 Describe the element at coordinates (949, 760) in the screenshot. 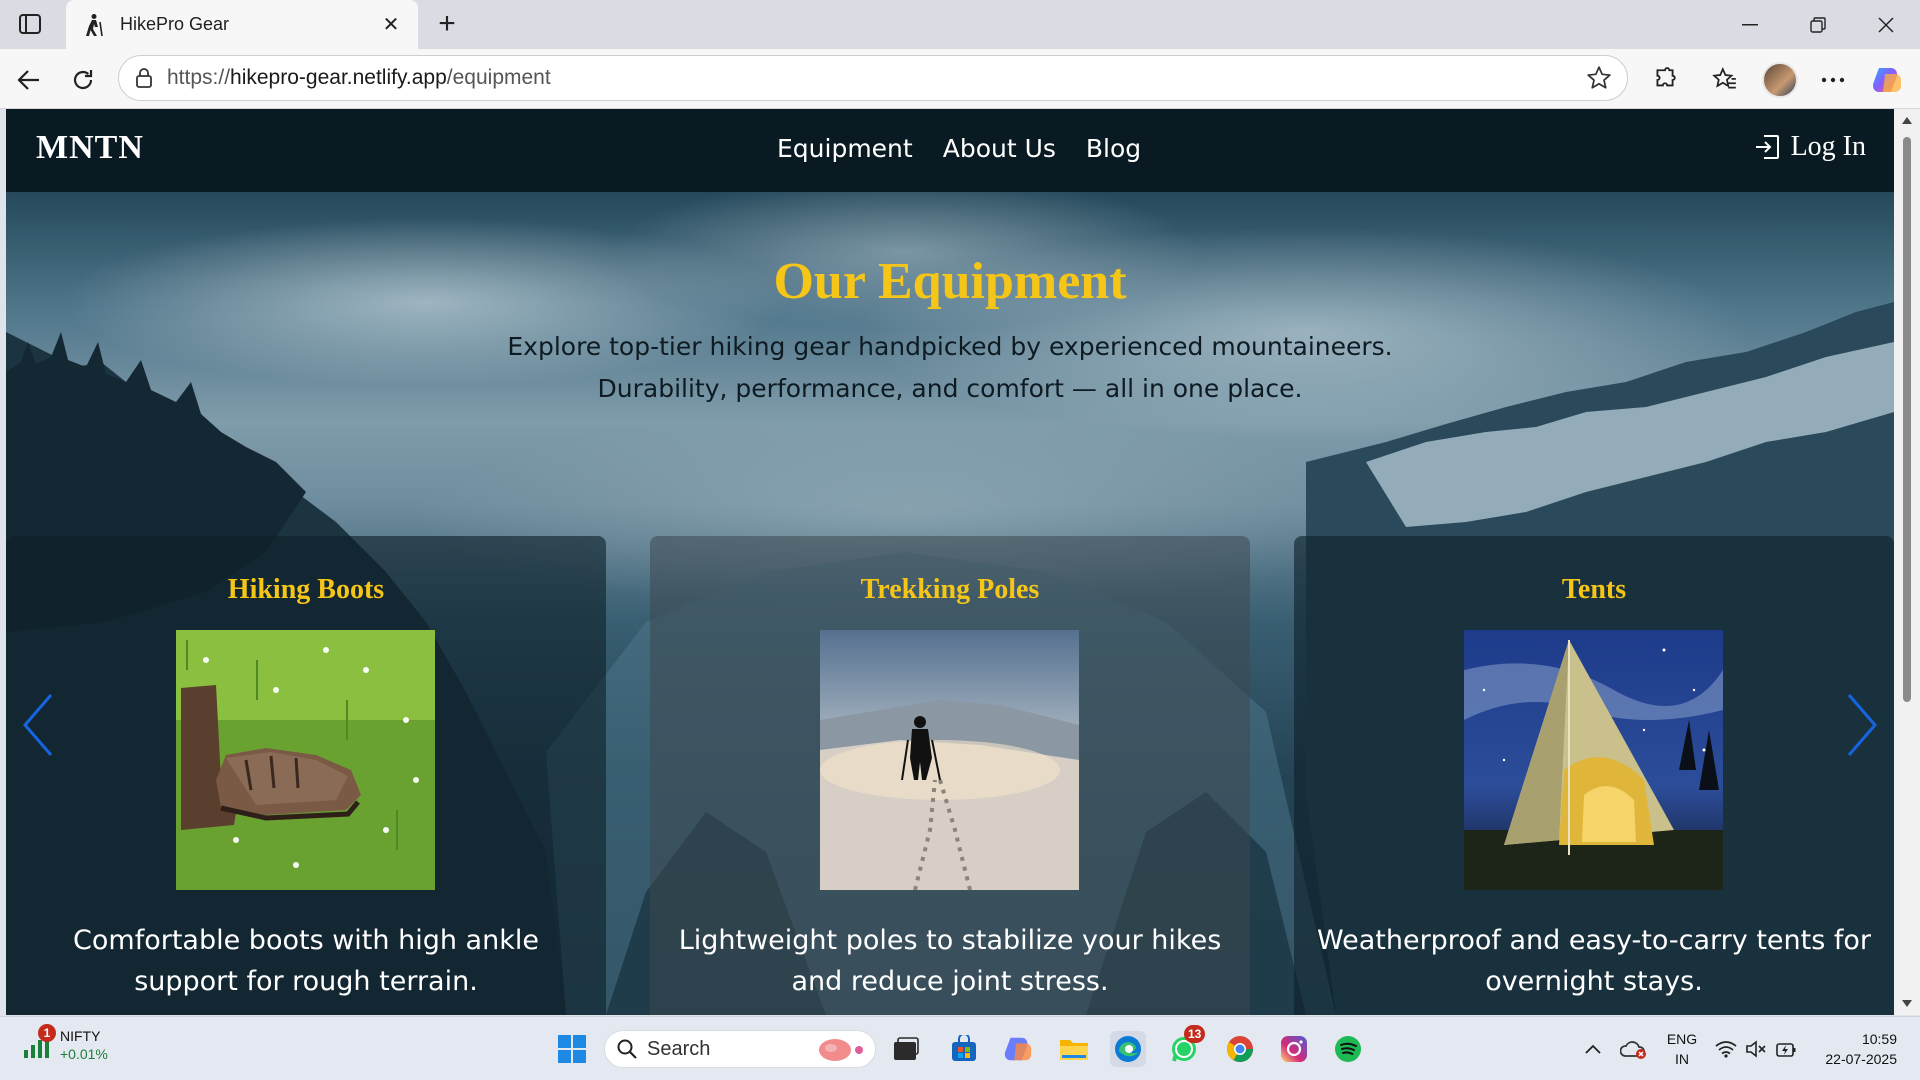

I see `trekking-poles-image` at that location.